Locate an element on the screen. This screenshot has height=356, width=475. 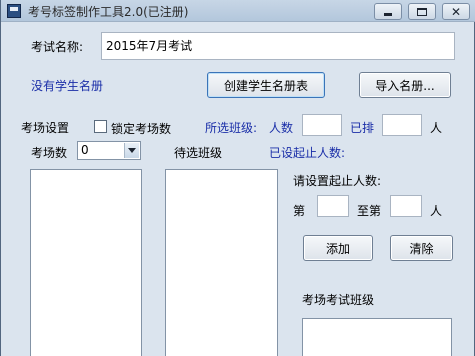
arranged-label: 已排 is located at coordinates (362, 128).